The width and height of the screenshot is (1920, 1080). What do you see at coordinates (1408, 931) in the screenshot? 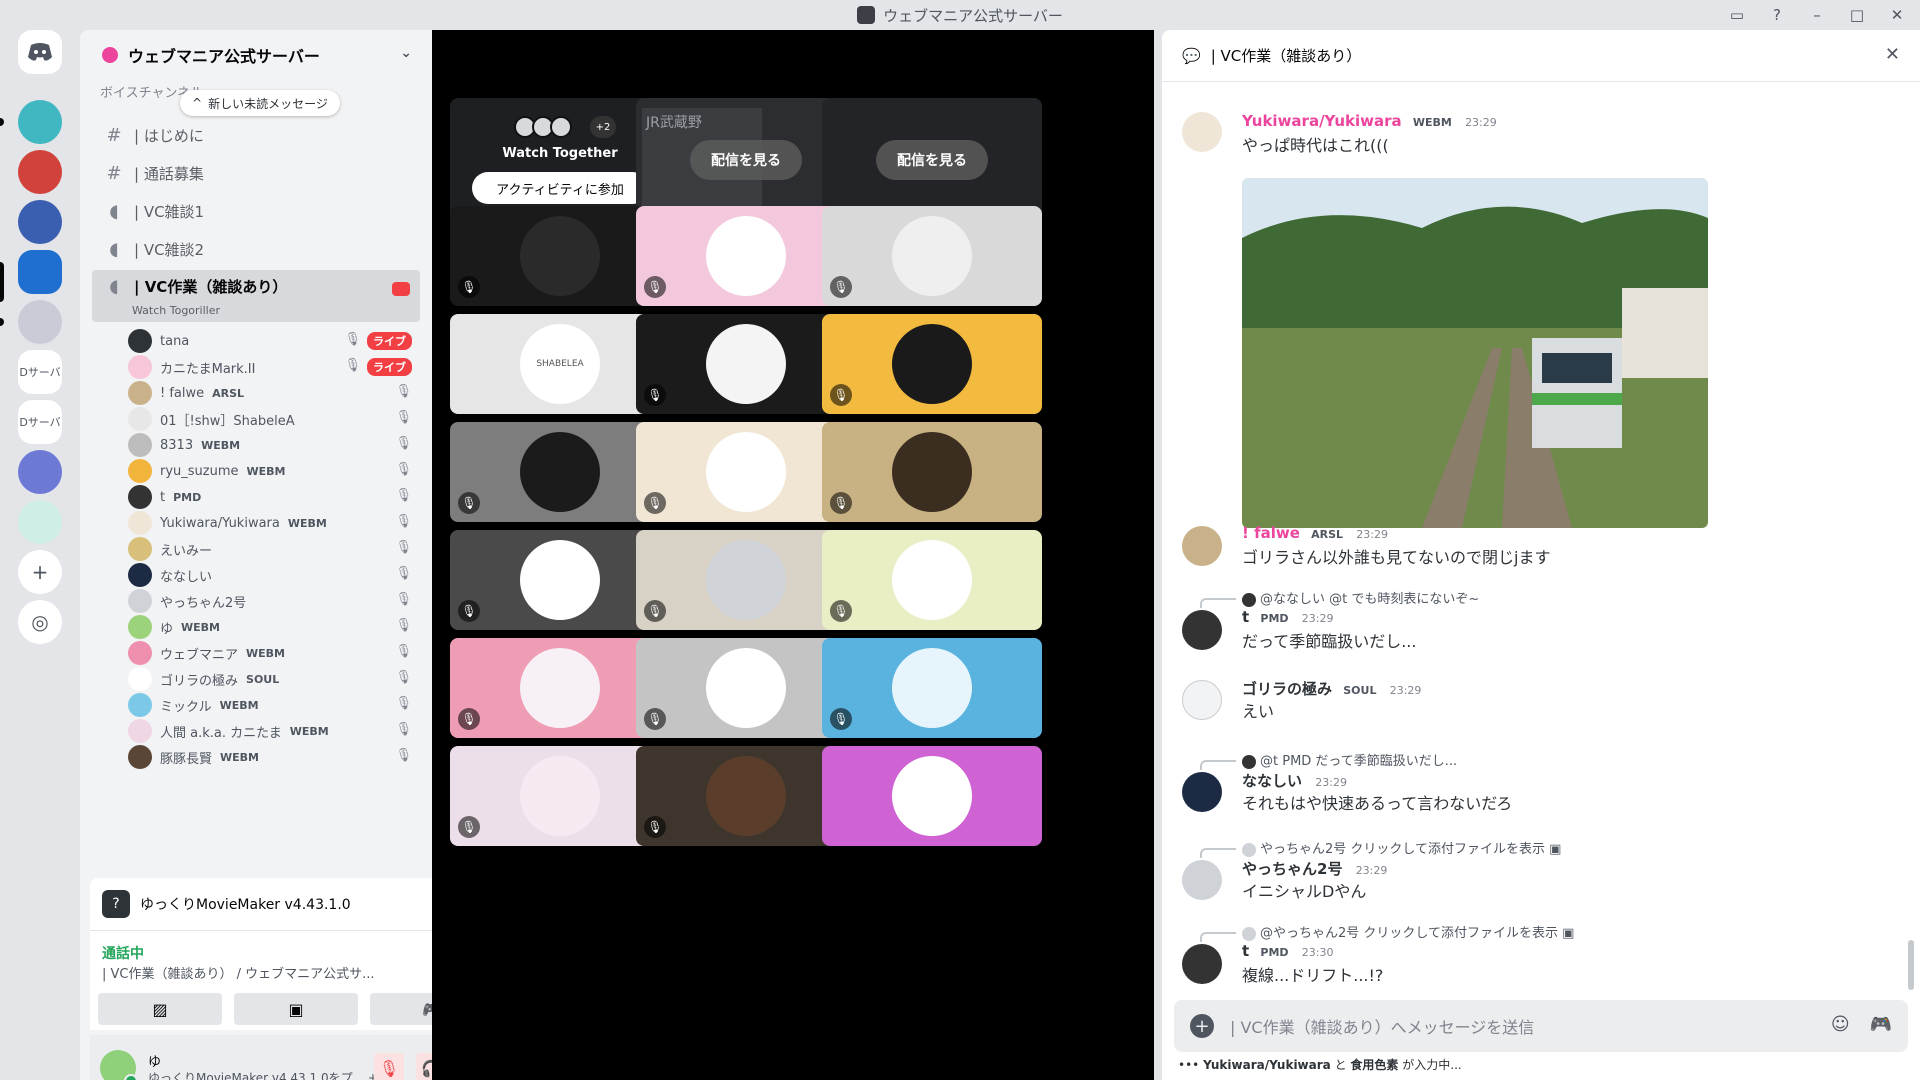
I see `reply-preview: @やっちゃん2号 クリックして添付ファイルを表示 ▣` at bounding box center [1408, 931].